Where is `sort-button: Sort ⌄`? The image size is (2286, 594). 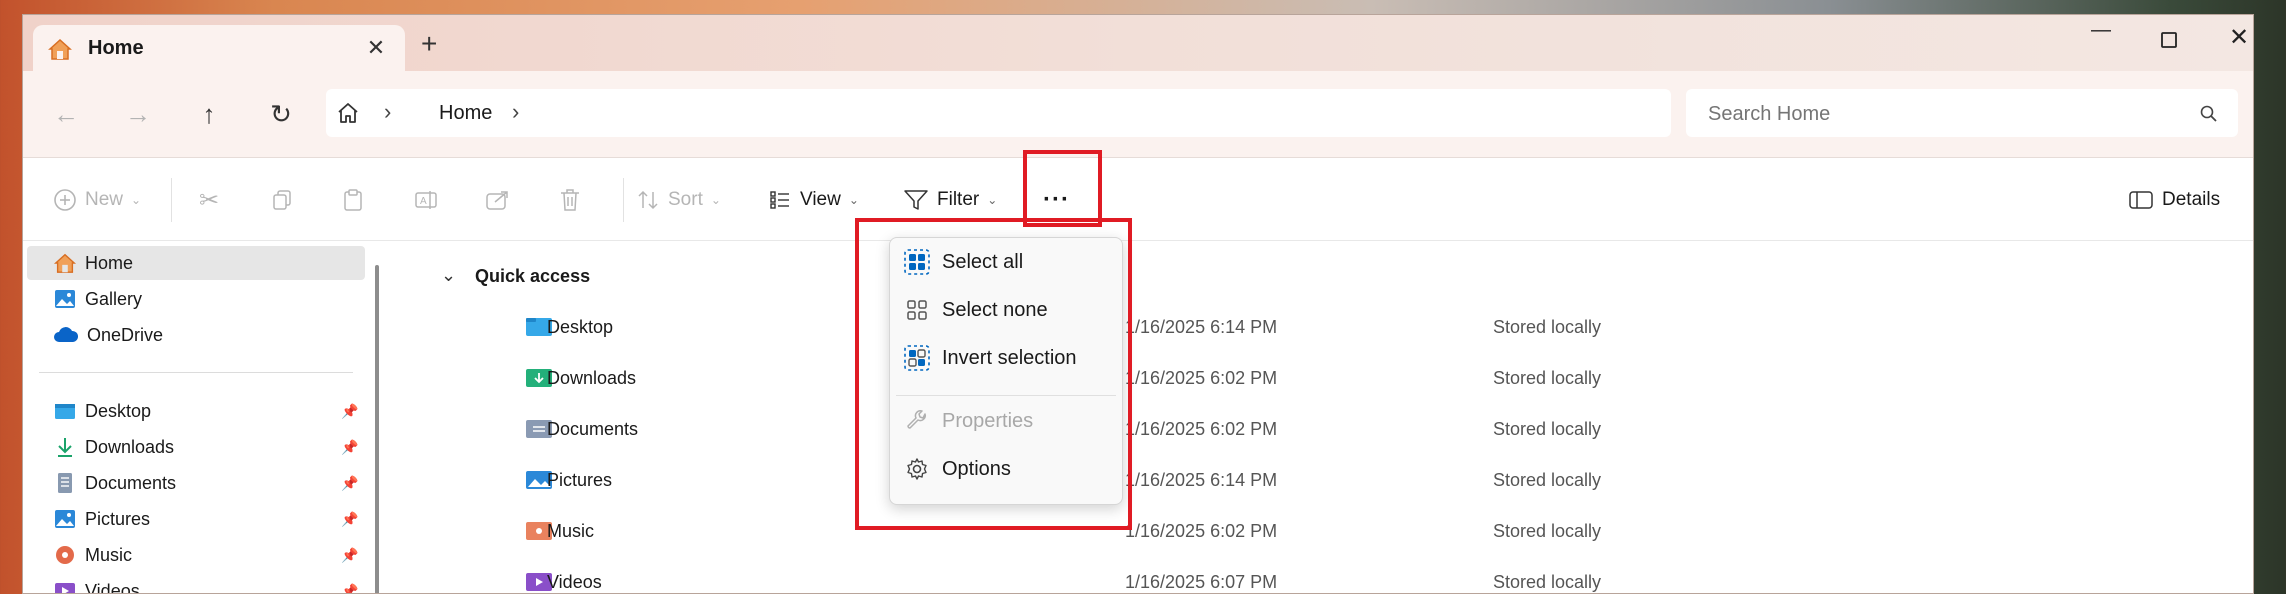
sort-button: Sort ⌄ is located at coordinates (678, 200).